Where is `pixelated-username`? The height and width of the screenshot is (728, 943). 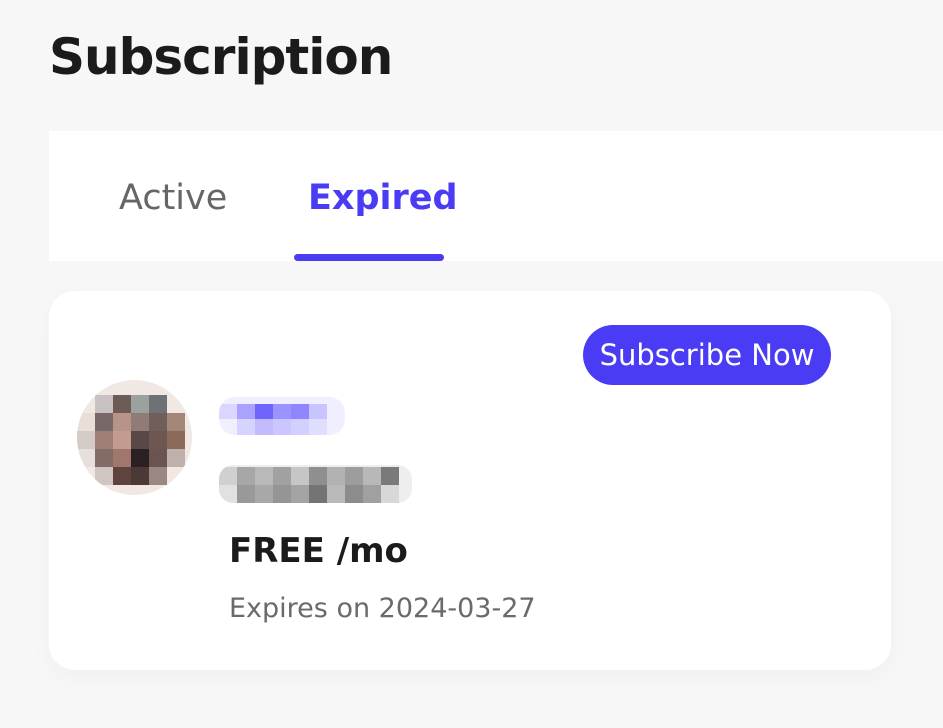
pixelated-username is located at coordinates (315, 484).